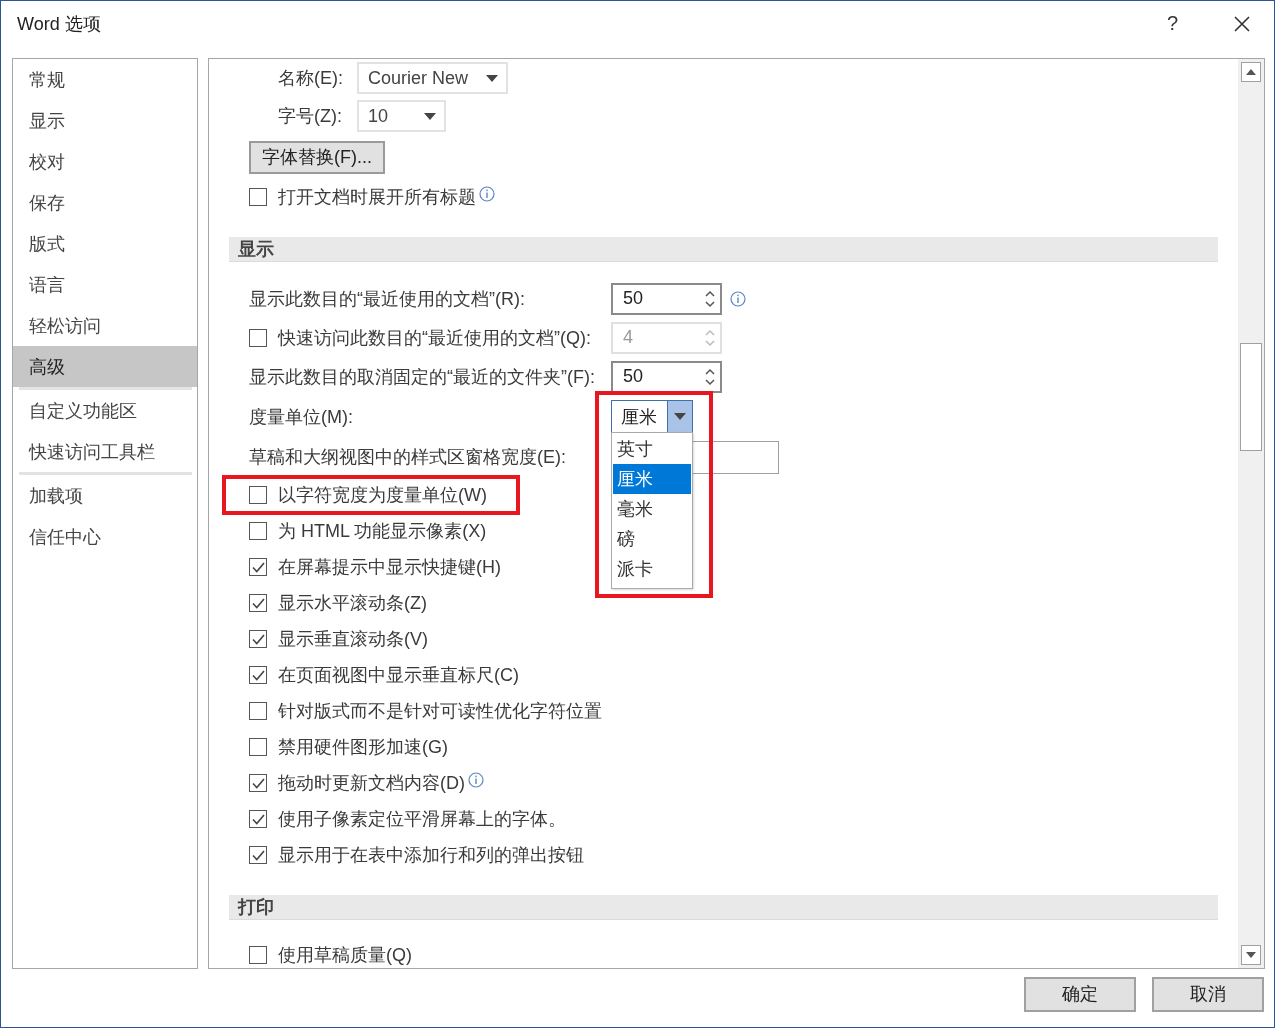 The height and width of the screenshot is (1028, 1275). Describe the element at coordinates (387, 299) in the screenshot. I see `field-label: 显示此数目的“最近使用的文档”(R):` at that location.